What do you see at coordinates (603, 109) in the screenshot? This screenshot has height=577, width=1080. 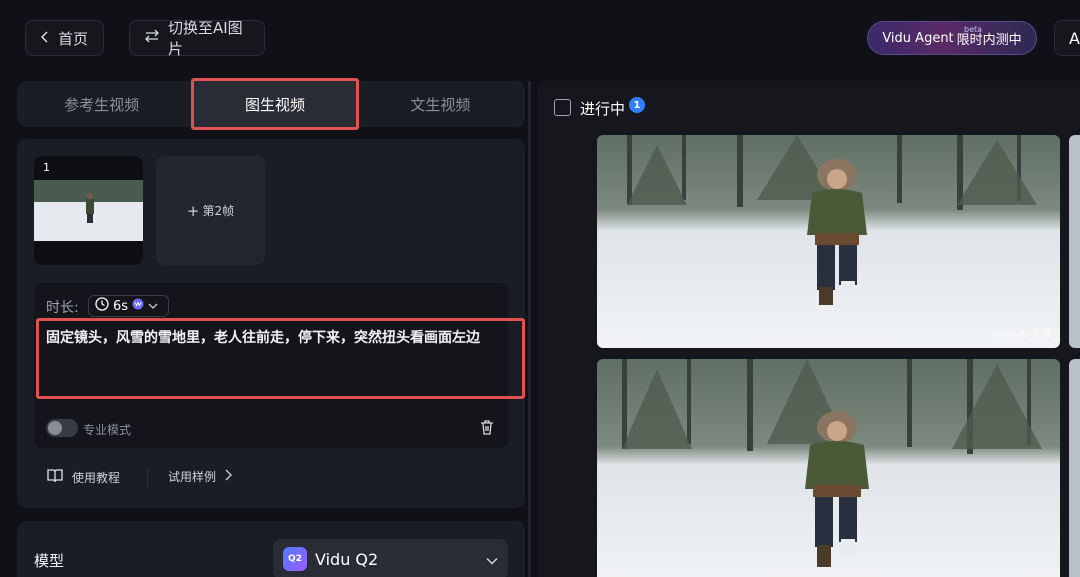 I see `inprogress-label: 进行中` at bounding box center [603, 109].